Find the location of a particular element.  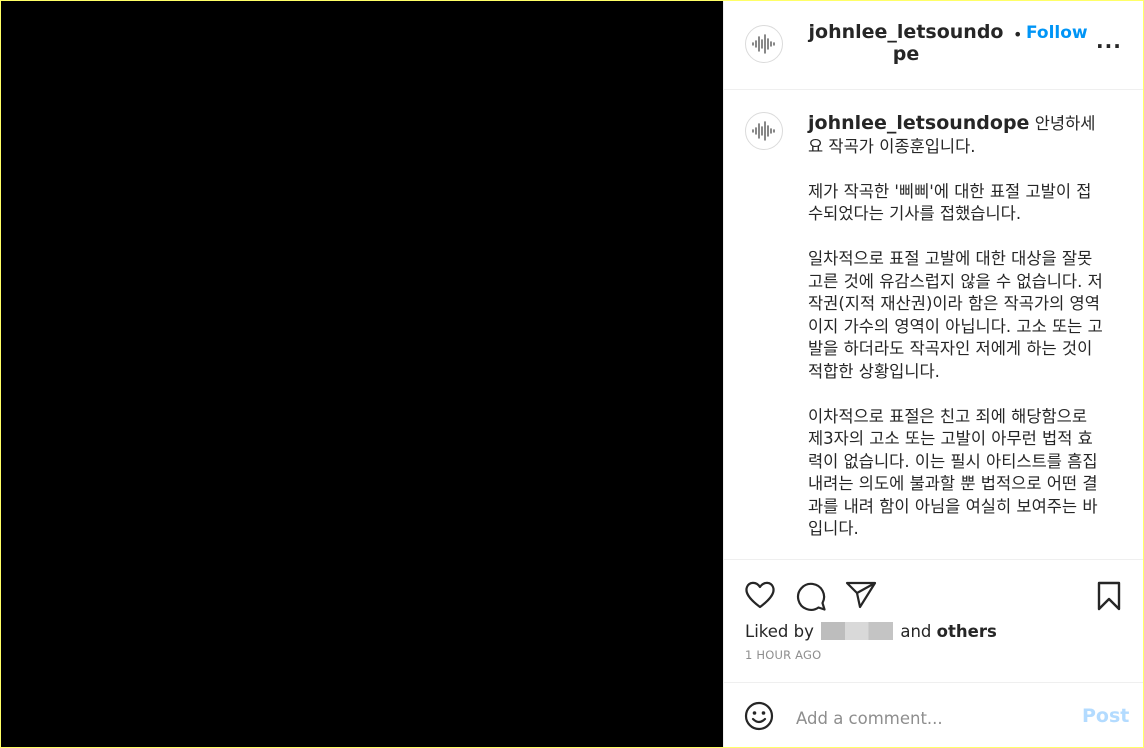

comment-button is located at coordinates (811, 598).